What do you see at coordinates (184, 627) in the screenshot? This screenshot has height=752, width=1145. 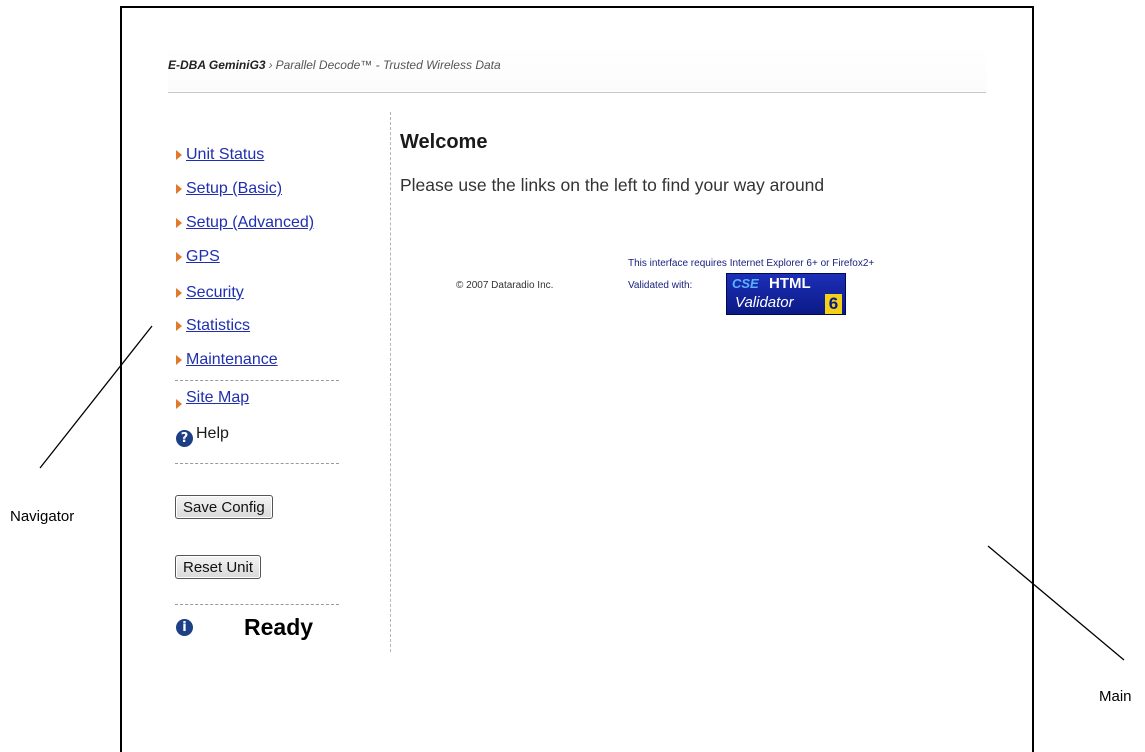 I see `info-icon: i` at bounding box center [184, 627].